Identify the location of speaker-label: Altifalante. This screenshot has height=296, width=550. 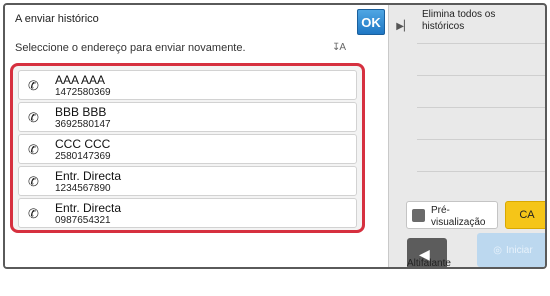
(429, 263).